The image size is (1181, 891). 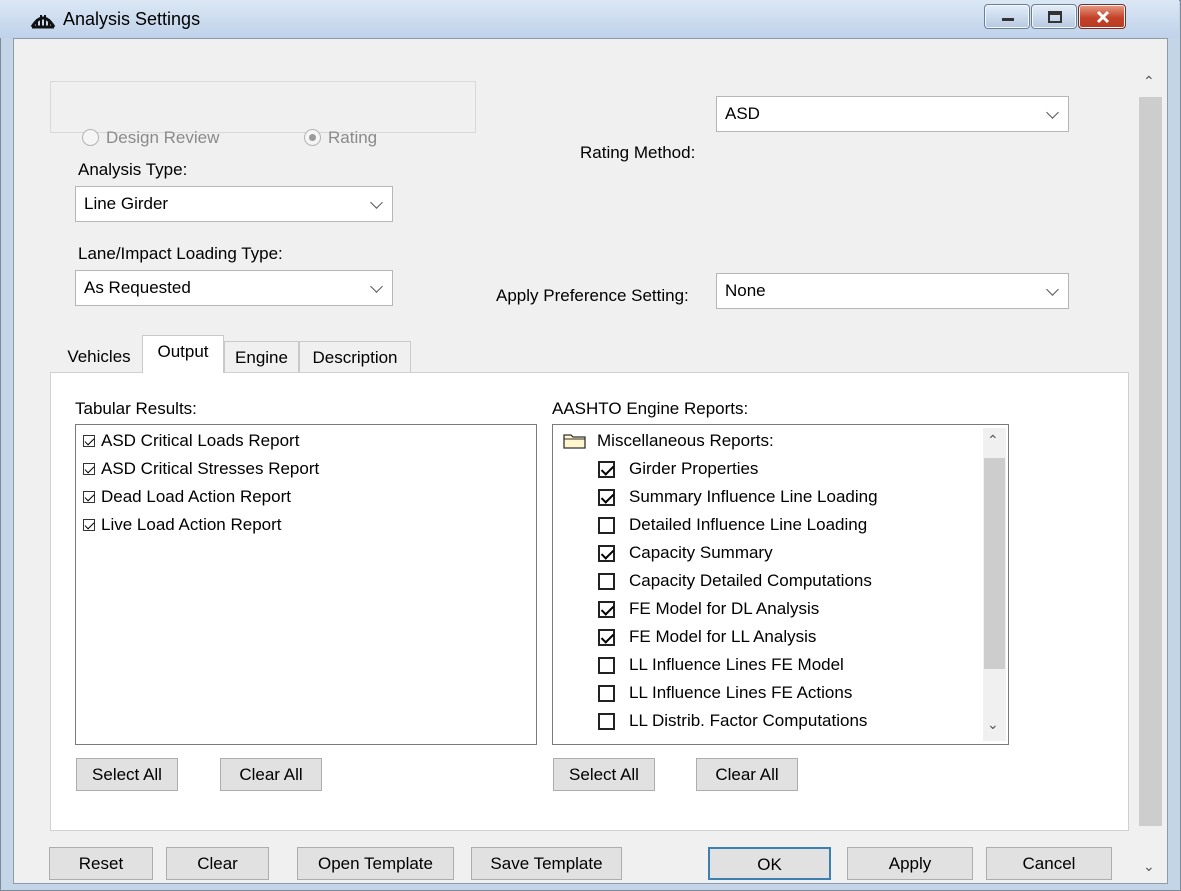 I want to click on rating-method-value: ASD, so click(x=742, y=113).